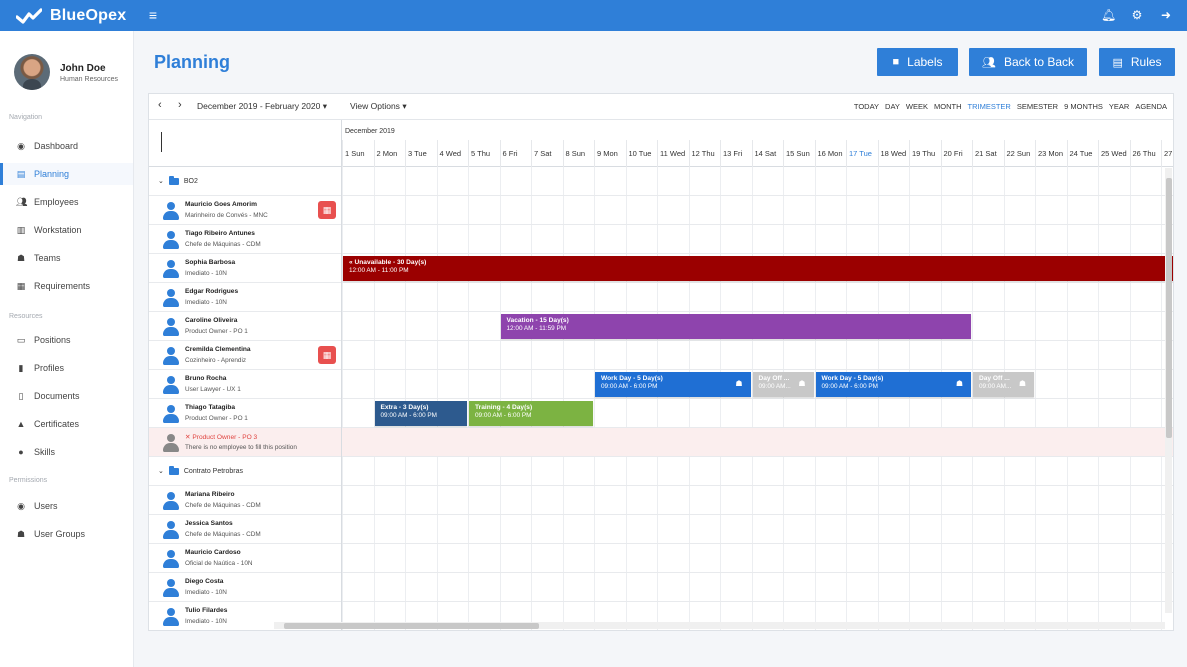  What do you see at coordinates (1108, 15) in the screenshot?
I see `bell-icon: 🔔︎` at bounding box center [1108, 15].